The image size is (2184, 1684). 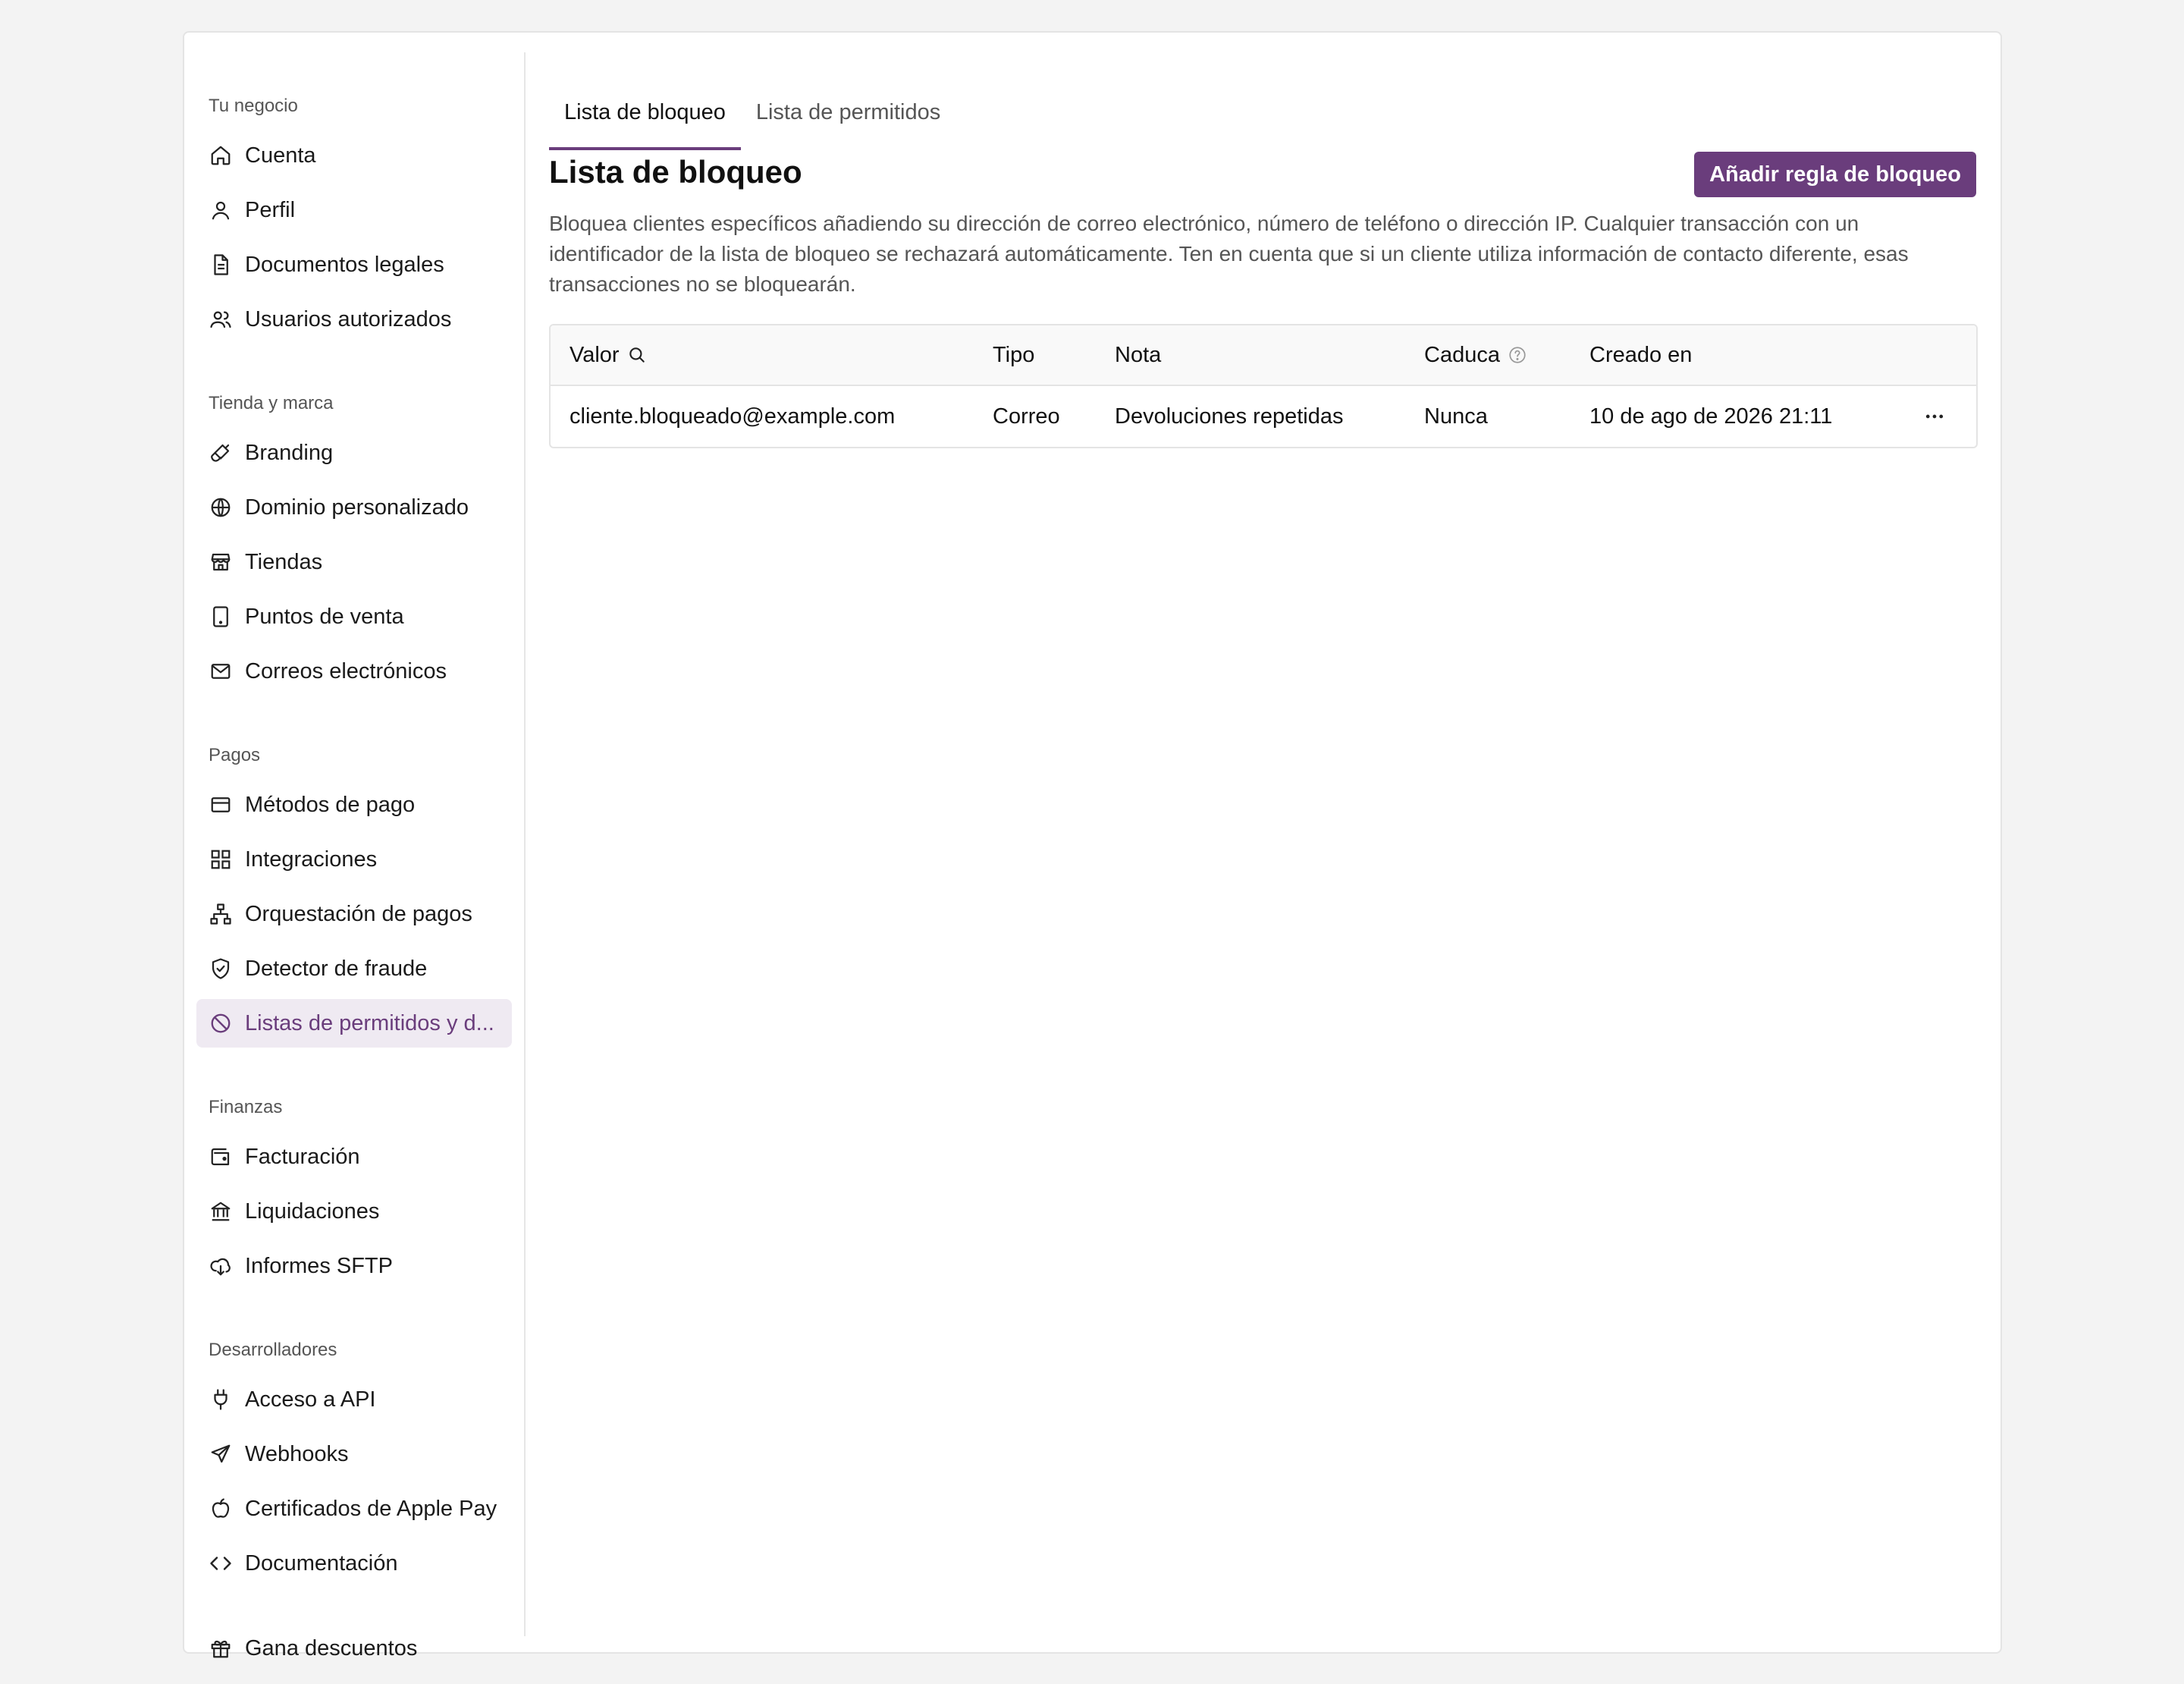 What do you see at coordinates (1934, 416) in the screenshot?
I see `more-options-icon` at bounding box center [1934, 416].